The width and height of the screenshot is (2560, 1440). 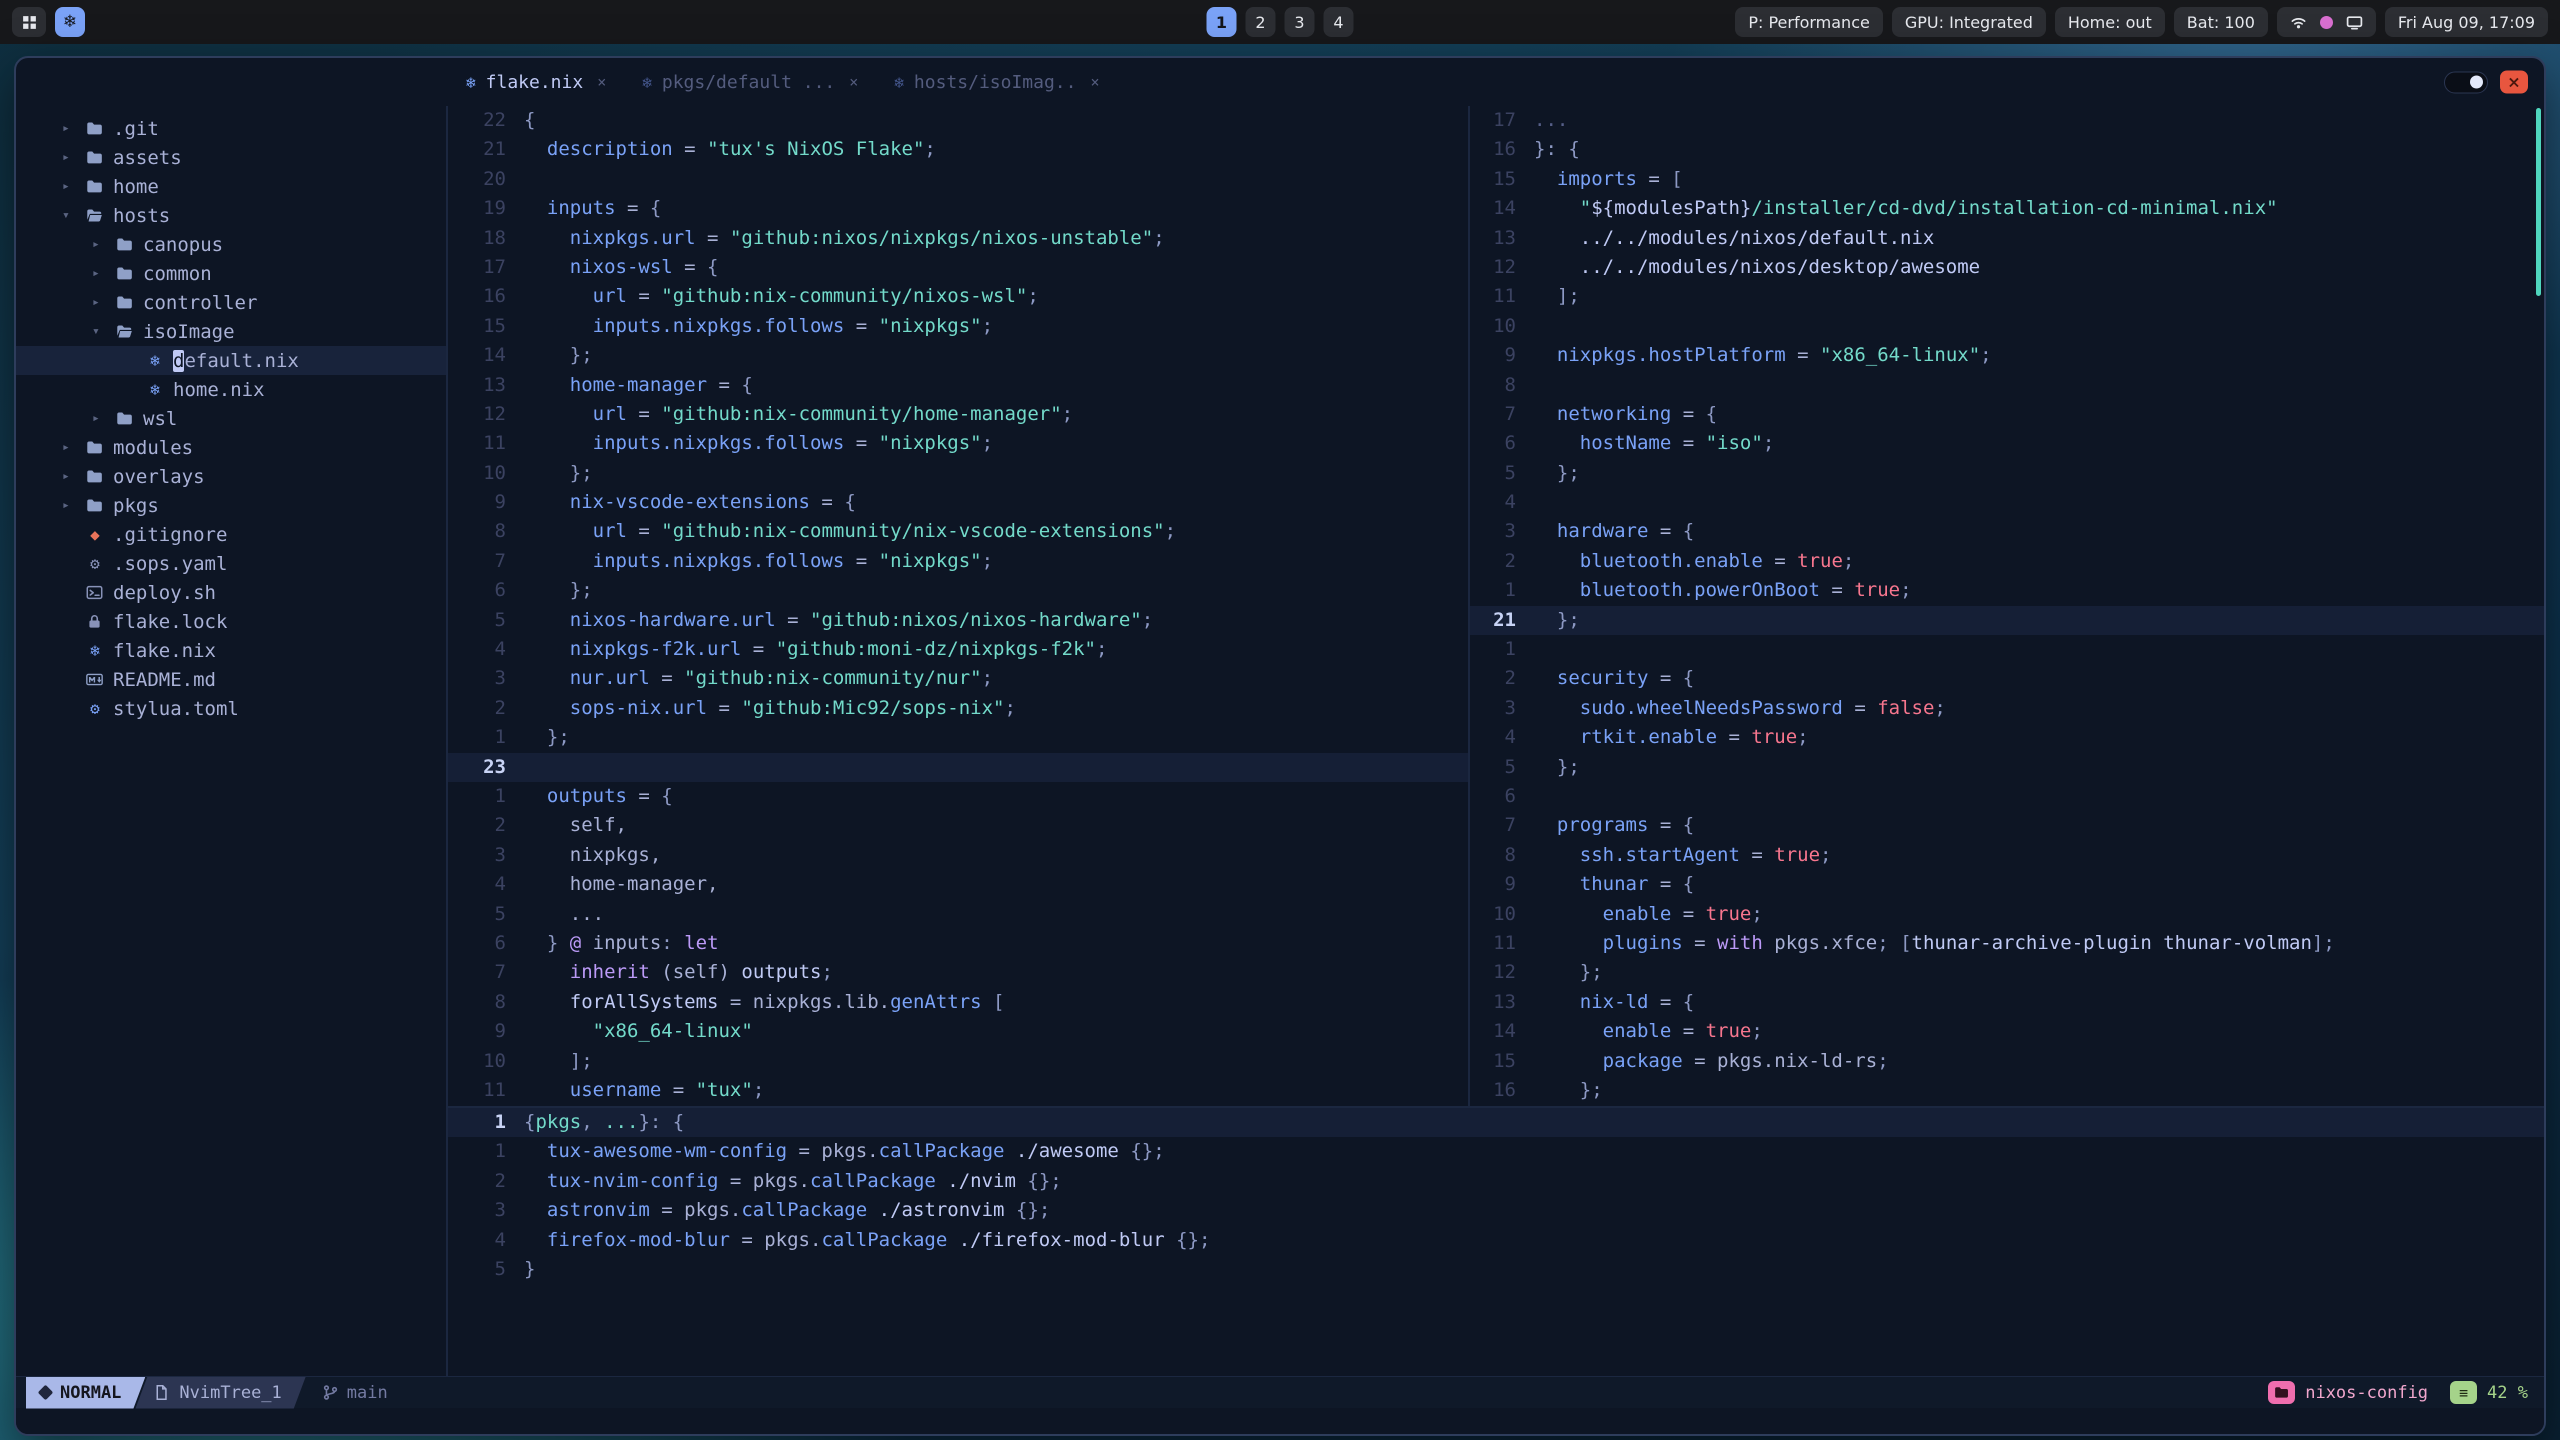 What do you see at coordinates (2007, 531) in the screenshot?
I see `code-line: 3 hardware = {` at bounding box center [2007, 531].